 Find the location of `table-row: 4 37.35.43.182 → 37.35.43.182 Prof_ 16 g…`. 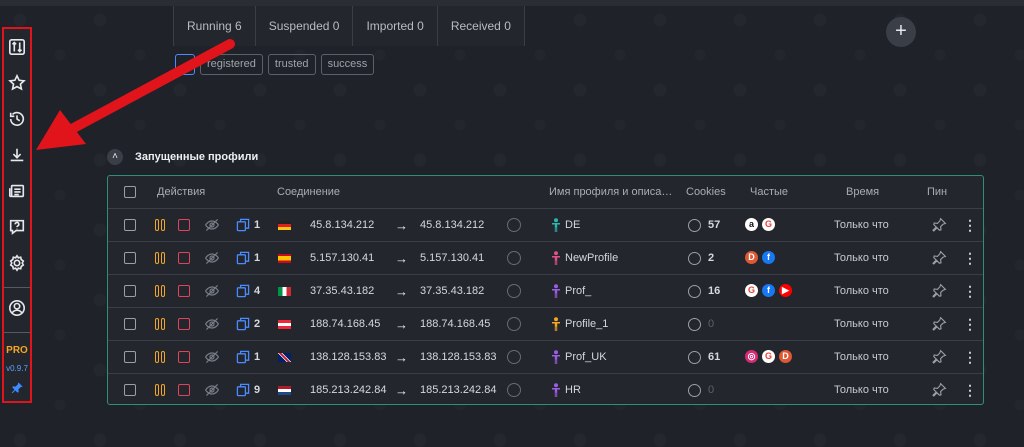

table-row: 4 37.35.43.182 → 37.35.43.182 Prof_ 16 g… is located at coordinates (545, 291).